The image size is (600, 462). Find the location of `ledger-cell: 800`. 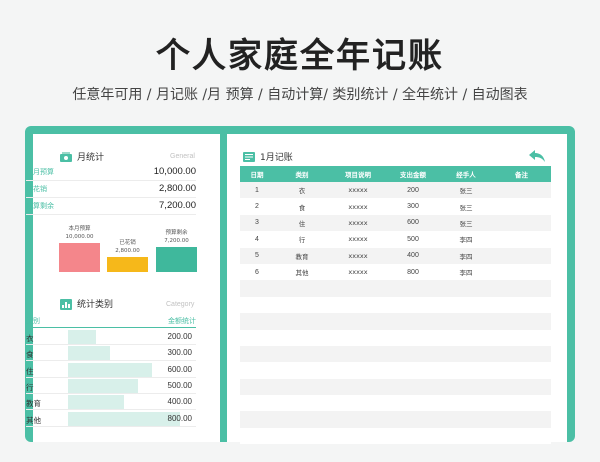

ledger-cell: 800 is located at coordinates (413, 272).